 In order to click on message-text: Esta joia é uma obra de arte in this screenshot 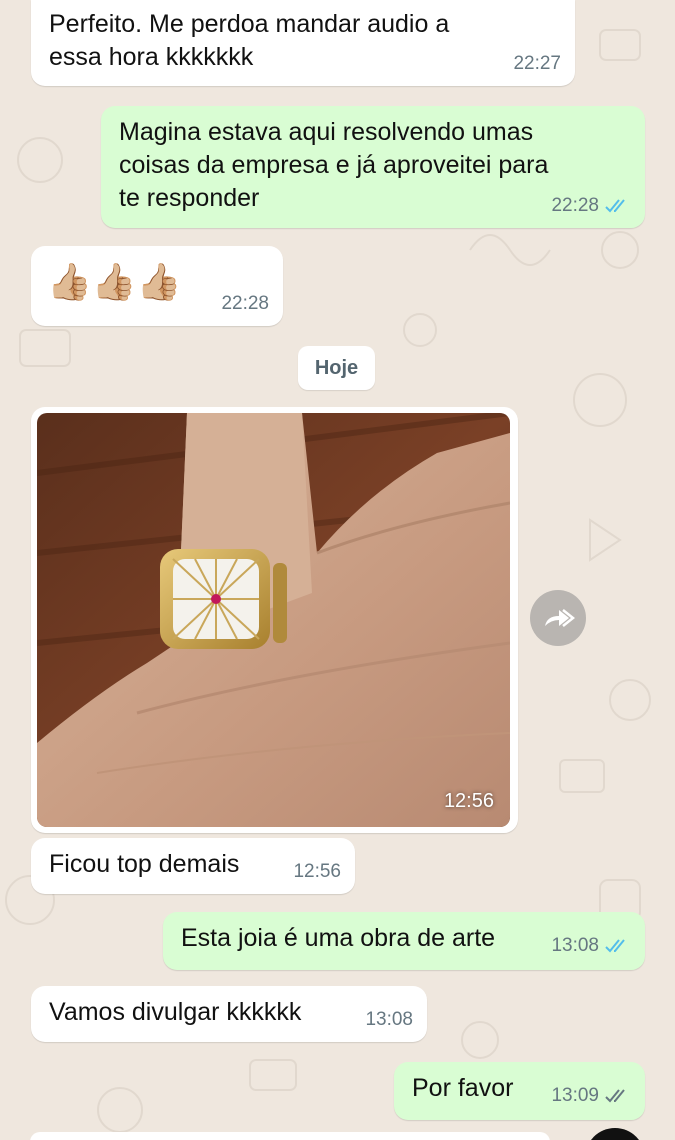, I will do `click(338, 938)`.